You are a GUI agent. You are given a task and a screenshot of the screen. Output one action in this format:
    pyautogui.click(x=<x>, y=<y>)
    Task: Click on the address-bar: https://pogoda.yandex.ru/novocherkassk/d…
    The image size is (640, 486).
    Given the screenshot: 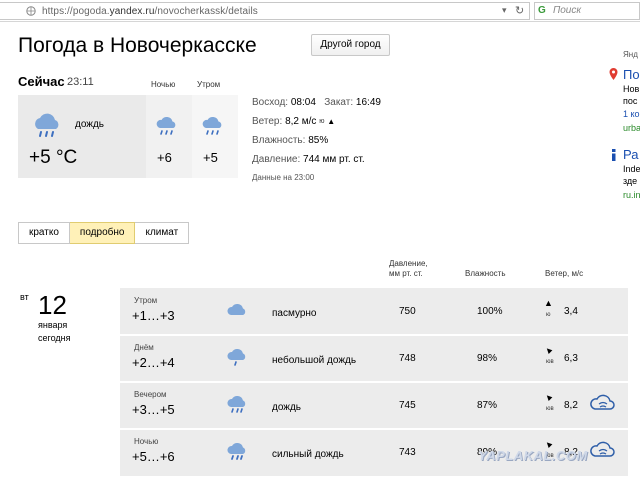 What is the action you would take?
    pyautogui.click(x=265, y=11)
    